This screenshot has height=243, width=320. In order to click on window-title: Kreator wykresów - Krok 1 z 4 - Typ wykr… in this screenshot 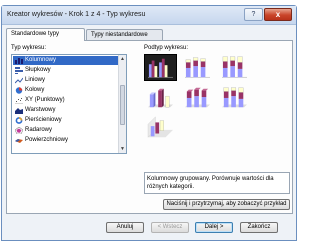, I will do `click(76, 14)`.